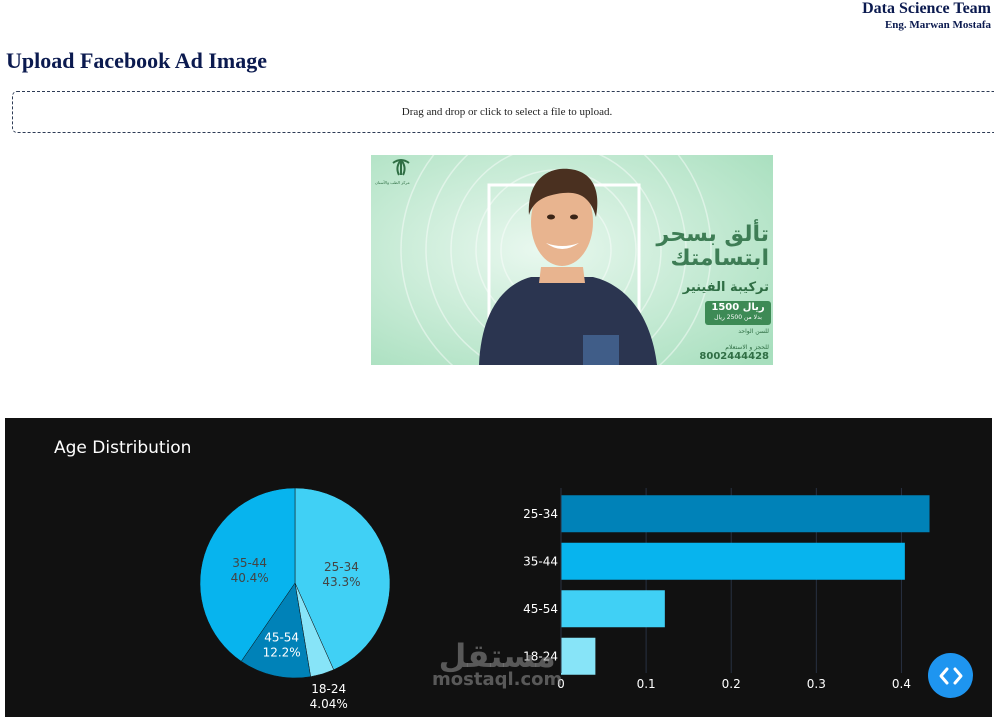  Describe the element at coordinates (738, 307) in the screenshot. I see `ad-price: 1500 ريال` at that location.